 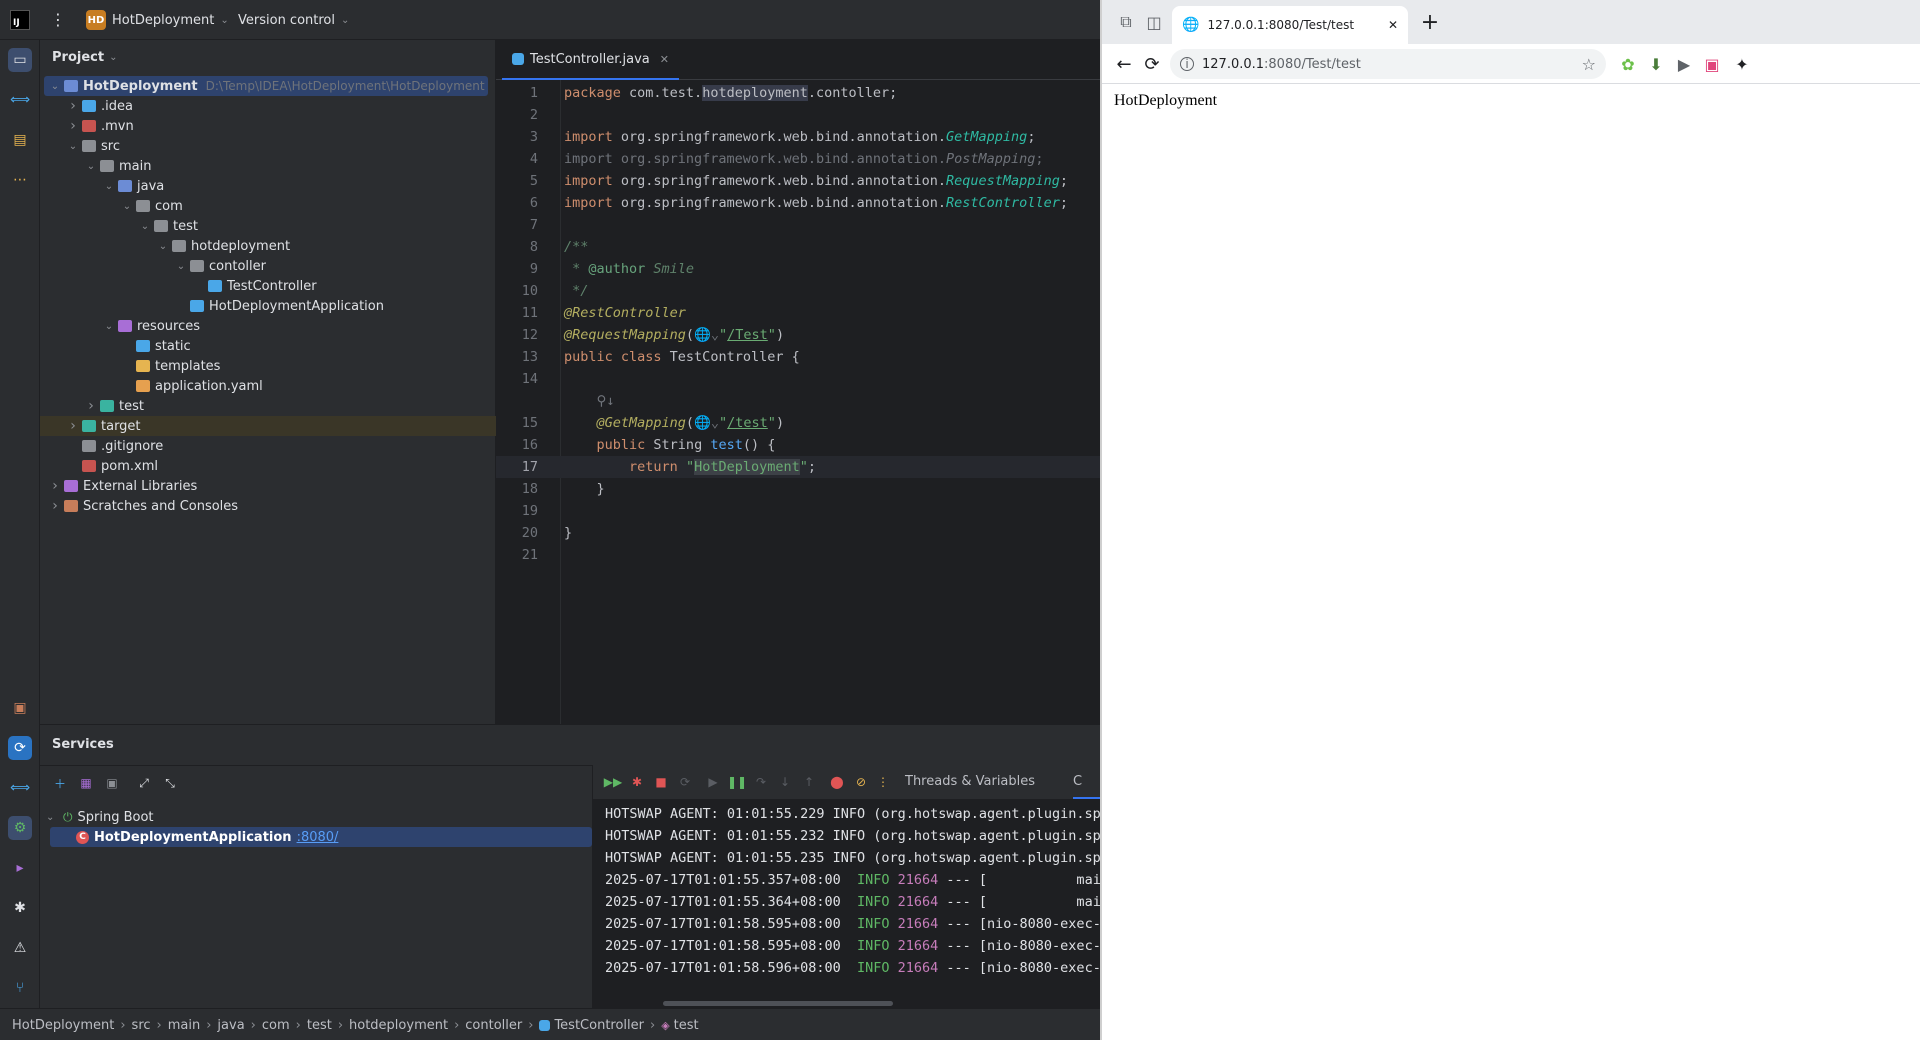 What do you see at coordinates (1124, 64) in the screenshot?
I see `back-arrow-icon: ←` at bounding box center [1124, 64].